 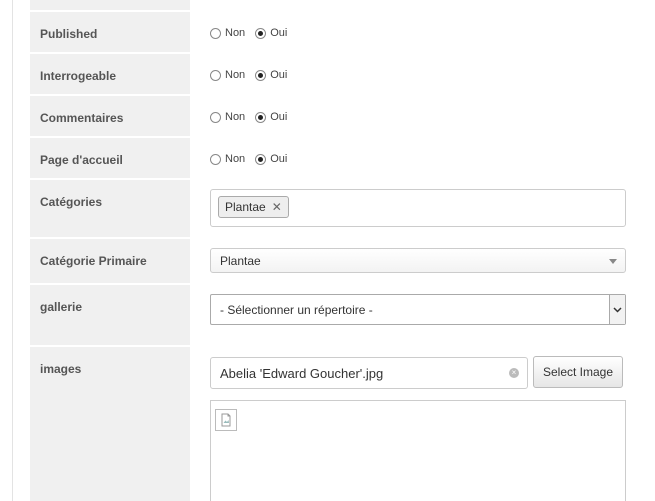 I want to click on categories-tag-input: Plantae ✕, so click(x=418, y=208).